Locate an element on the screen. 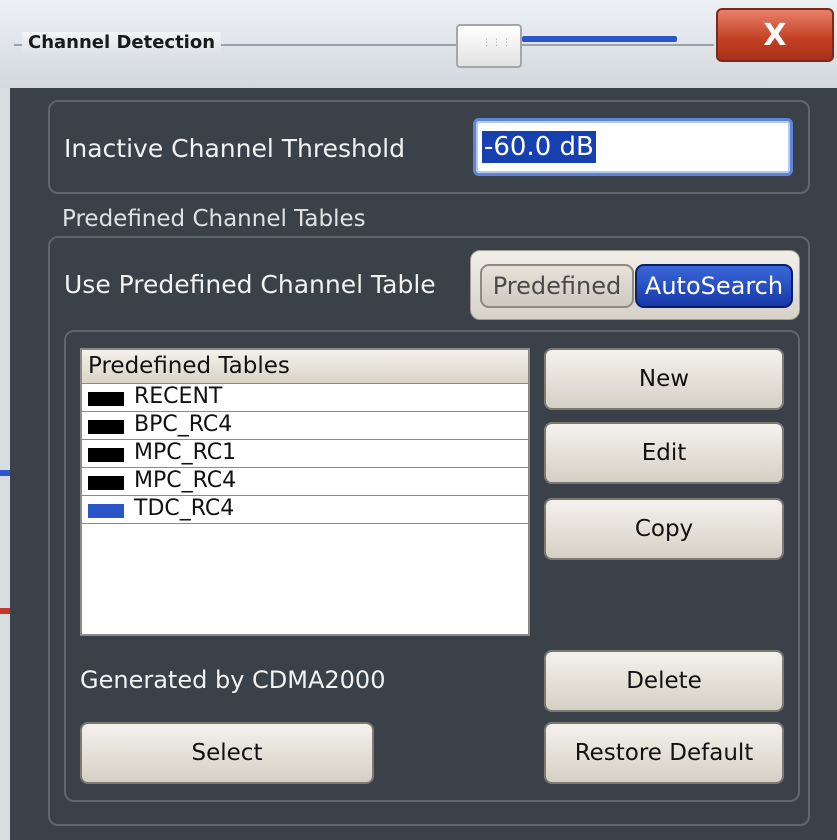 This screenshot has width=837, height=840. table-row: MPC_RC1 is located at coordinates (305, 454).